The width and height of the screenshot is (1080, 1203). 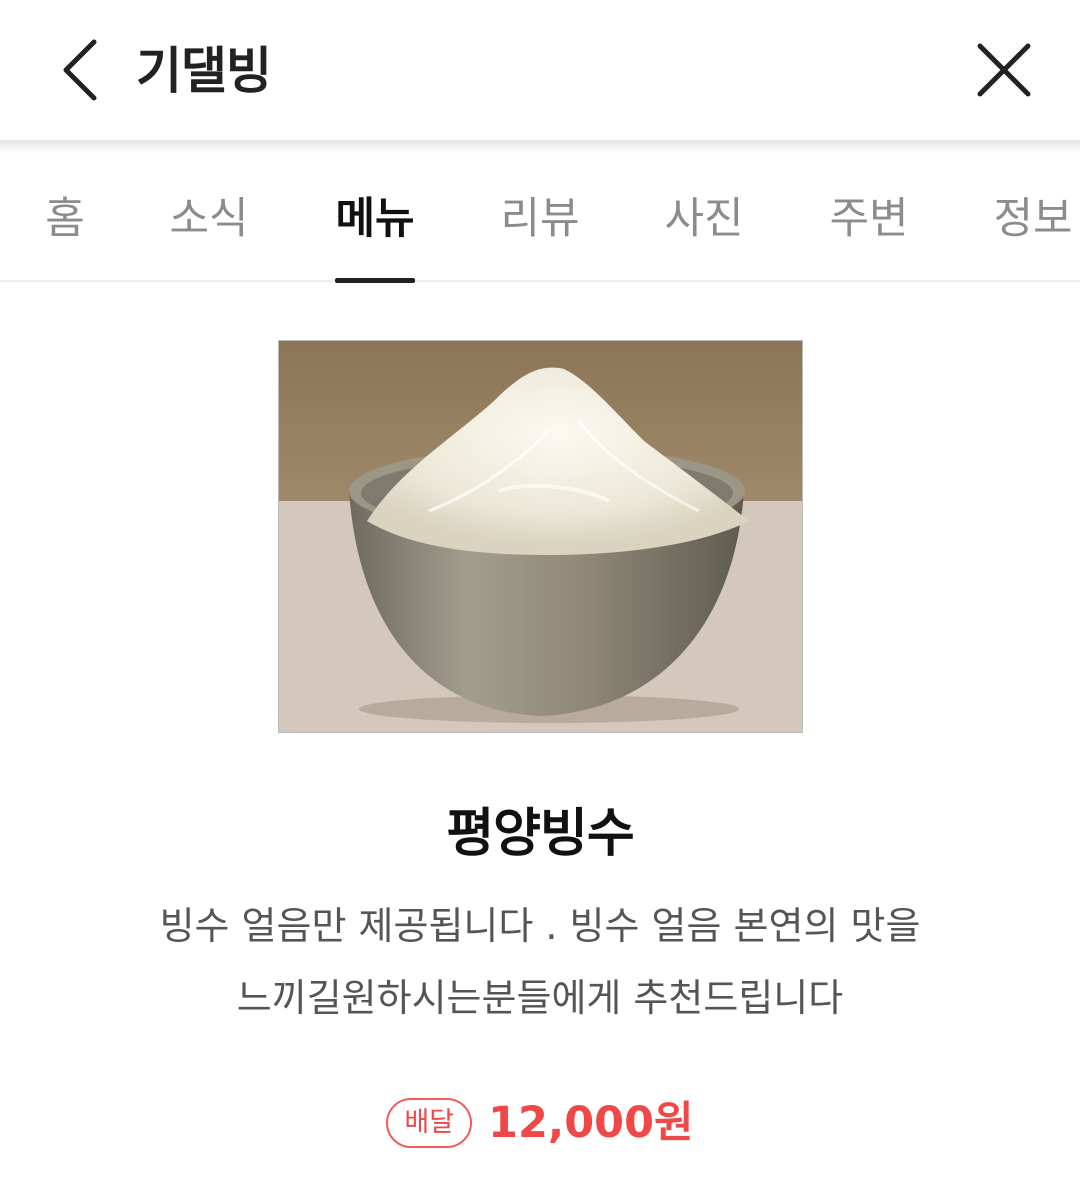 What do you see at coordinates (1032, 219) in the screenshot?
I see `tab-info: 정보` at bounding box center [1032, 219].